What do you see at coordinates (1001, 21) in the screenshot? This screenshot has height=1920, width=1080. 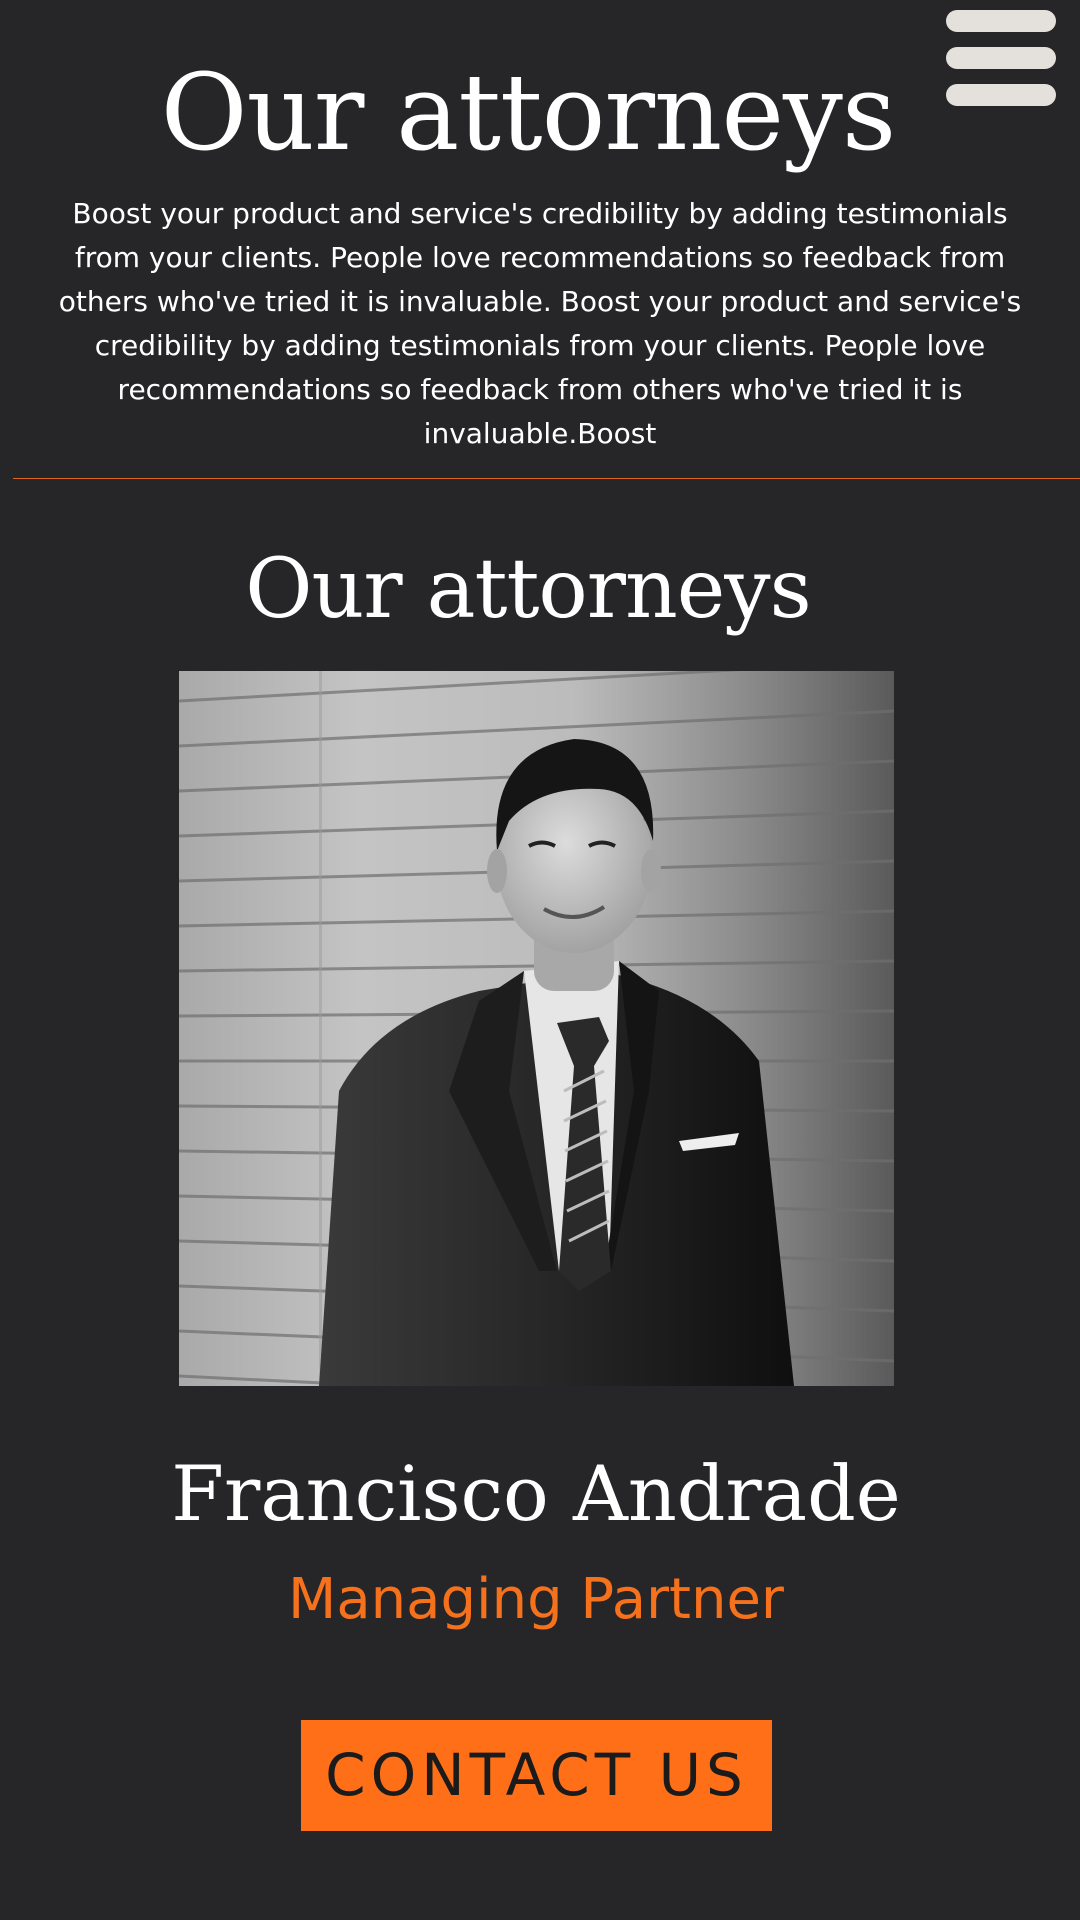 I see `hamburger-menu-icon` at bounding box center [1001, 21].